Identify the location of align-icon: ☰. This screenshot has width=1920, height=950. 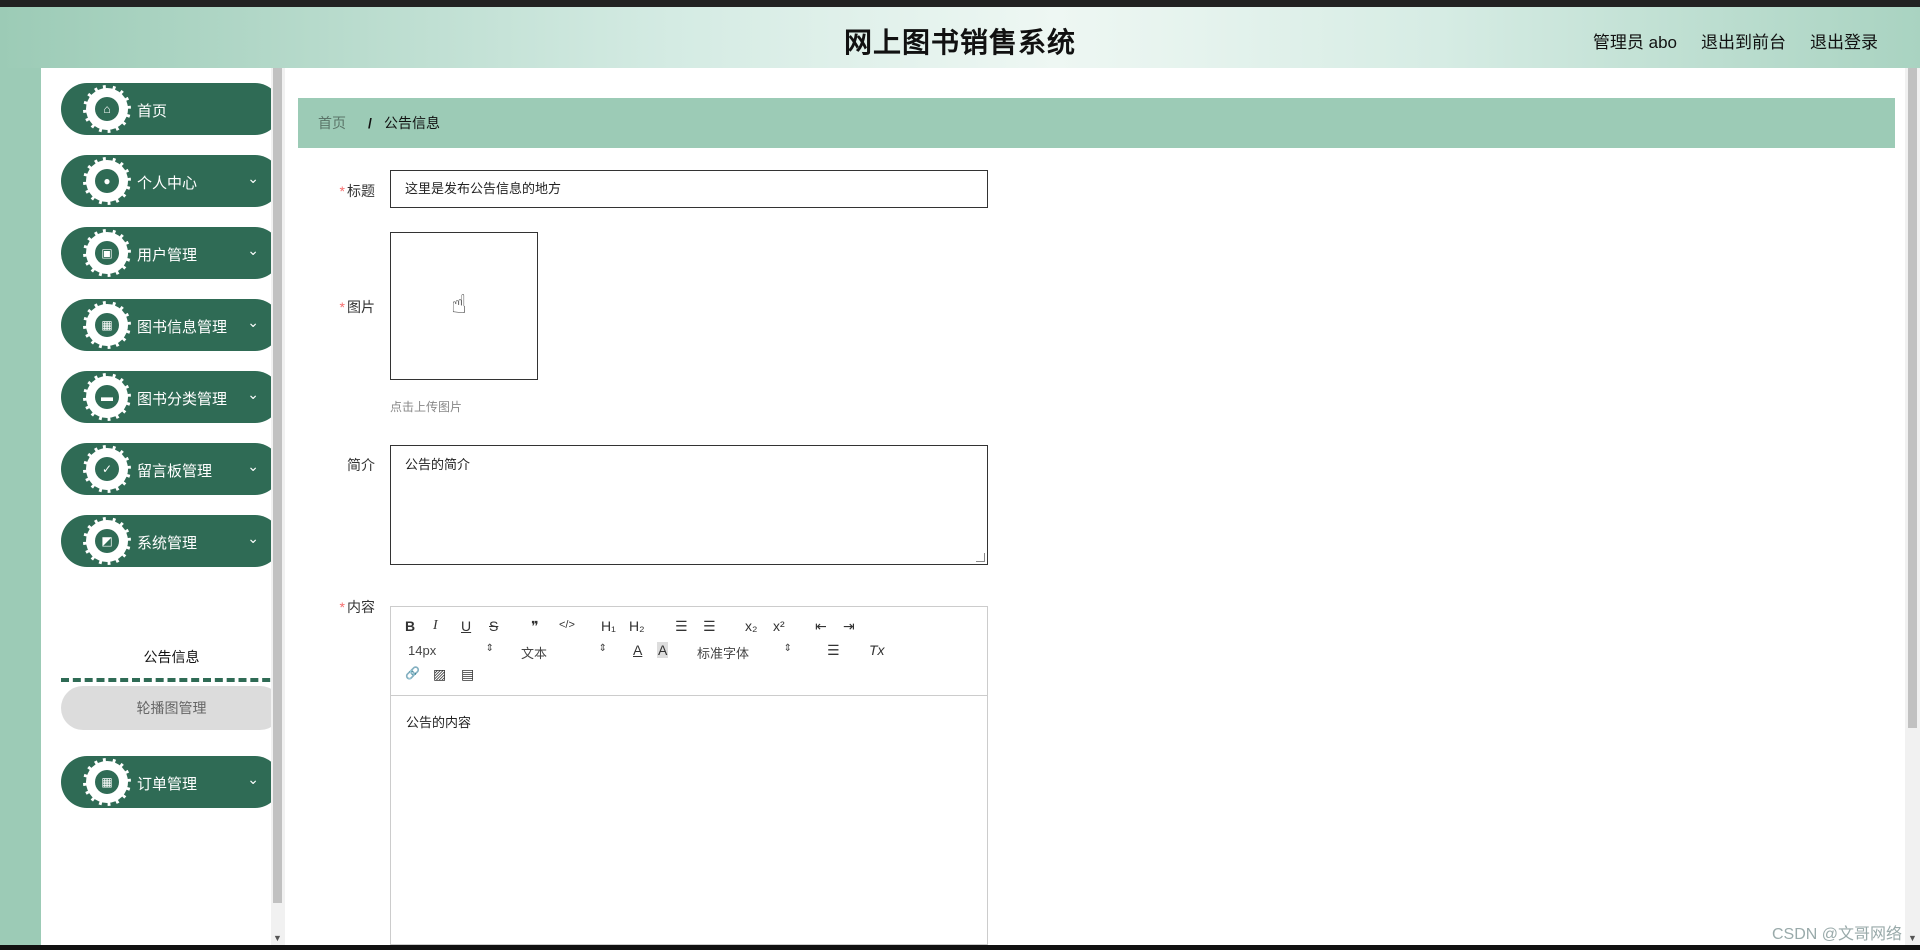
(833, 650).